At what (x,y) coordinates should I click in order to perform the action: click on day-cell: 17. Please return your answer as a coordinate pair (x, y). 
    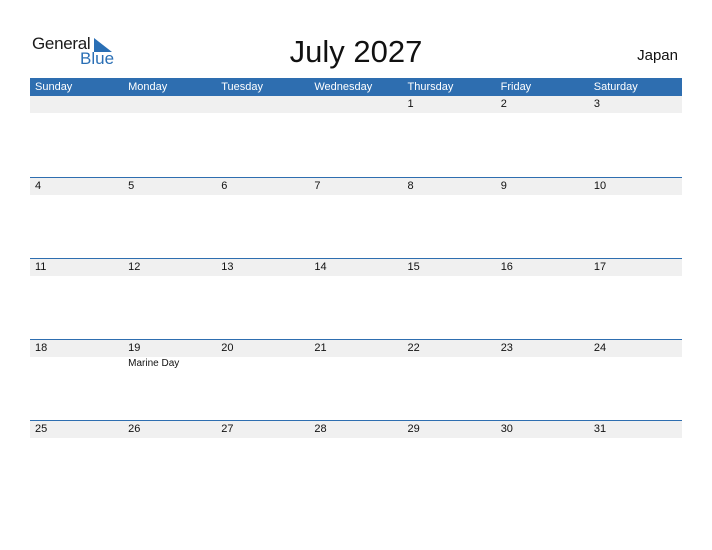
    Looking at the image, I should click on (635, 299).